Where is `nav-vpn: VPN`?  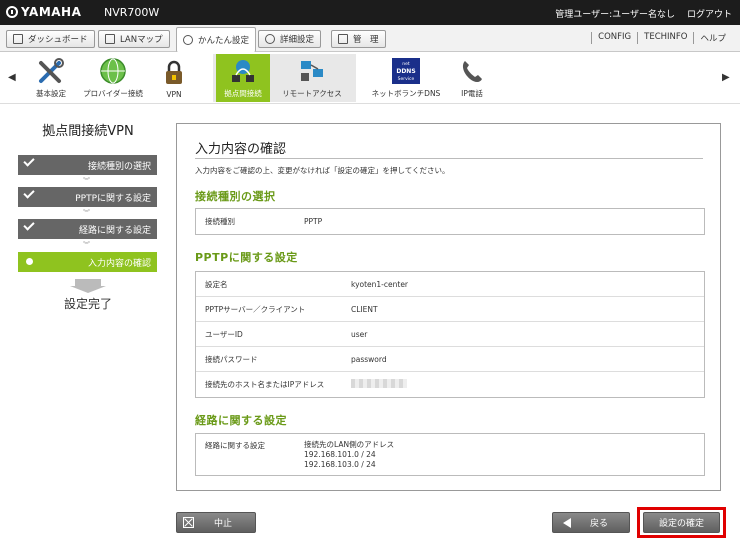 nav-vpn: VPN is located at coordinates (174, 78).